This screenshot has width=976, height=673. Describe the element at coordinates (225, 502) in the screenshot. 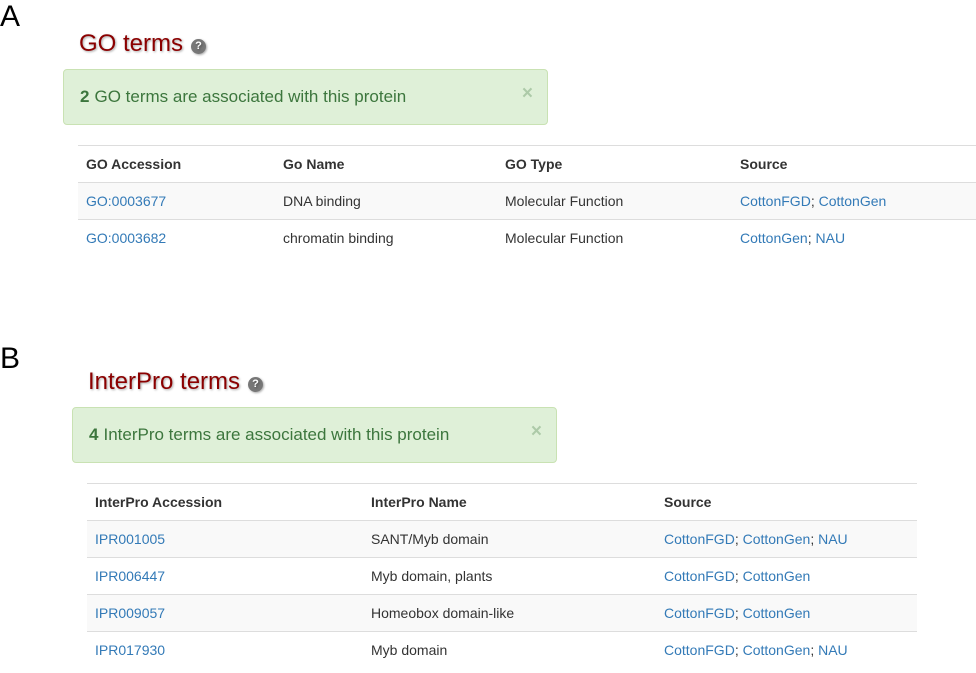

I see `column-header-interpro-accession: InterPro Accession` at that location.